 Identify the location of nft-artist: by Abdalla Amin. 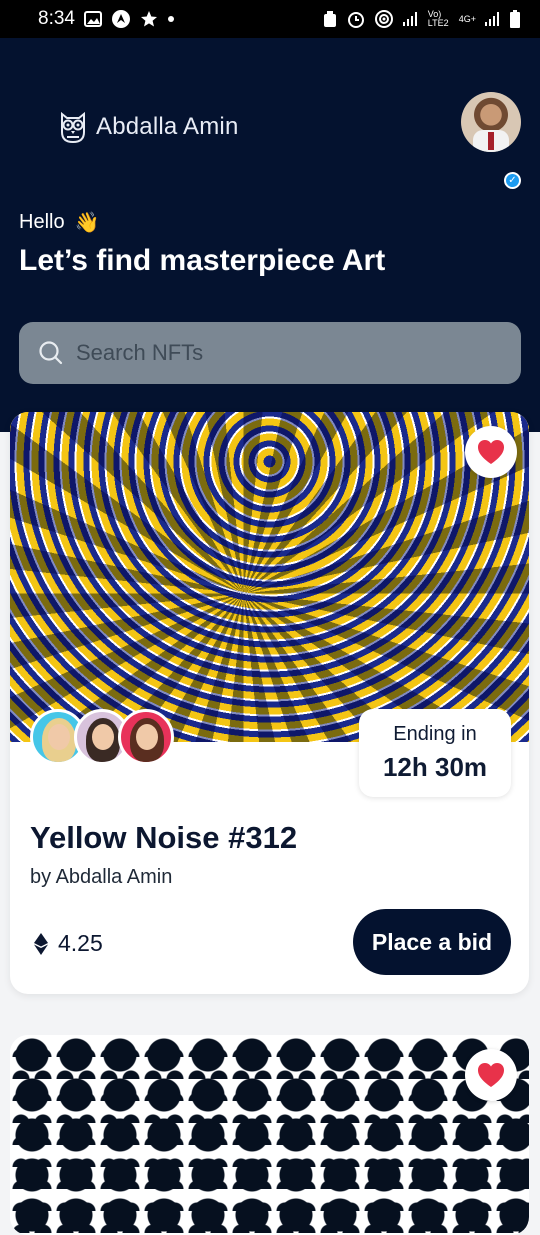
(101, 877).